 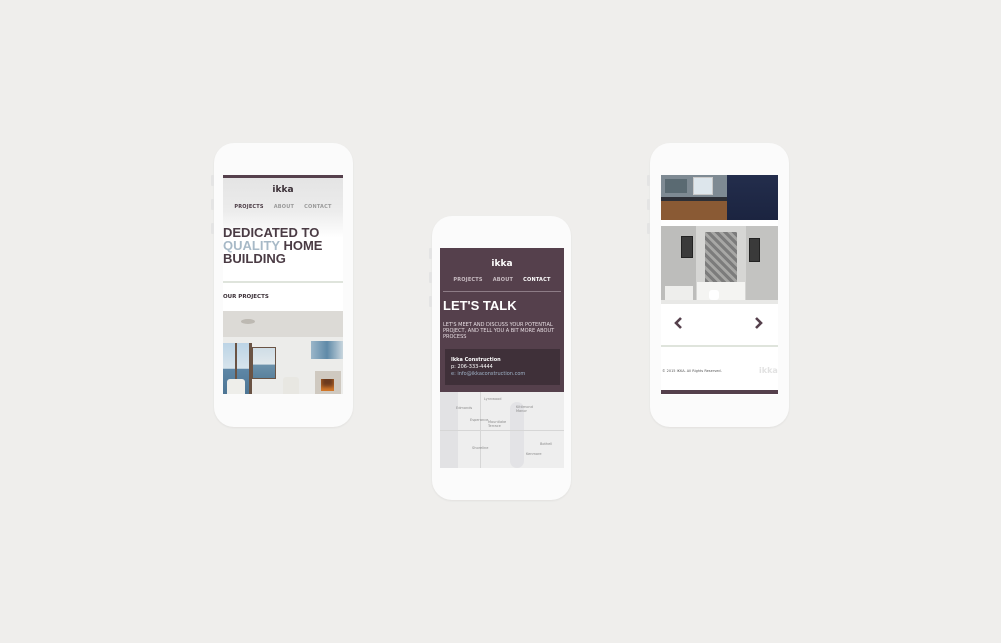 I want to click on hero-line-3: BUILDING, so click(x=254, y=258).